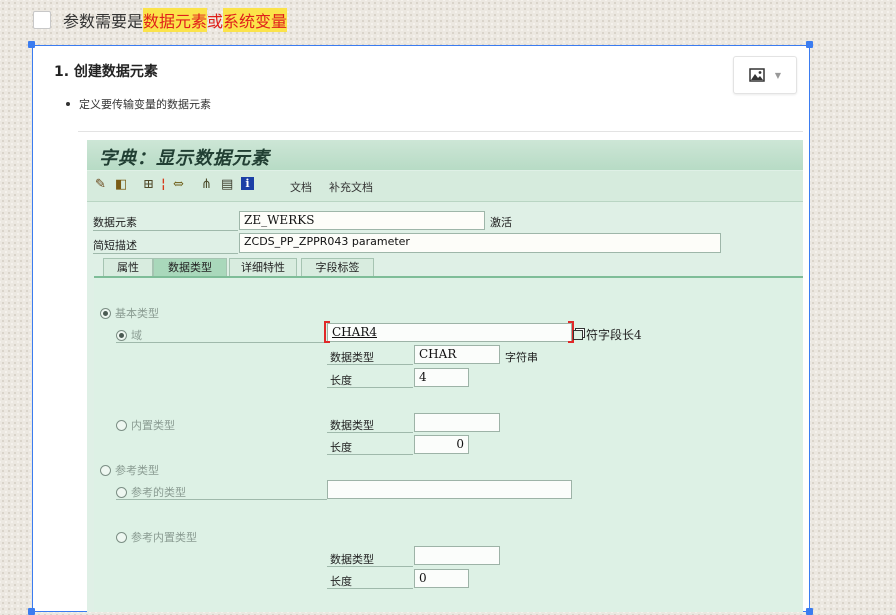 This screenshot has width=896, height=615. I want to click on bullet-text: 定义要传输变量的数据元素, so click(145, 104).